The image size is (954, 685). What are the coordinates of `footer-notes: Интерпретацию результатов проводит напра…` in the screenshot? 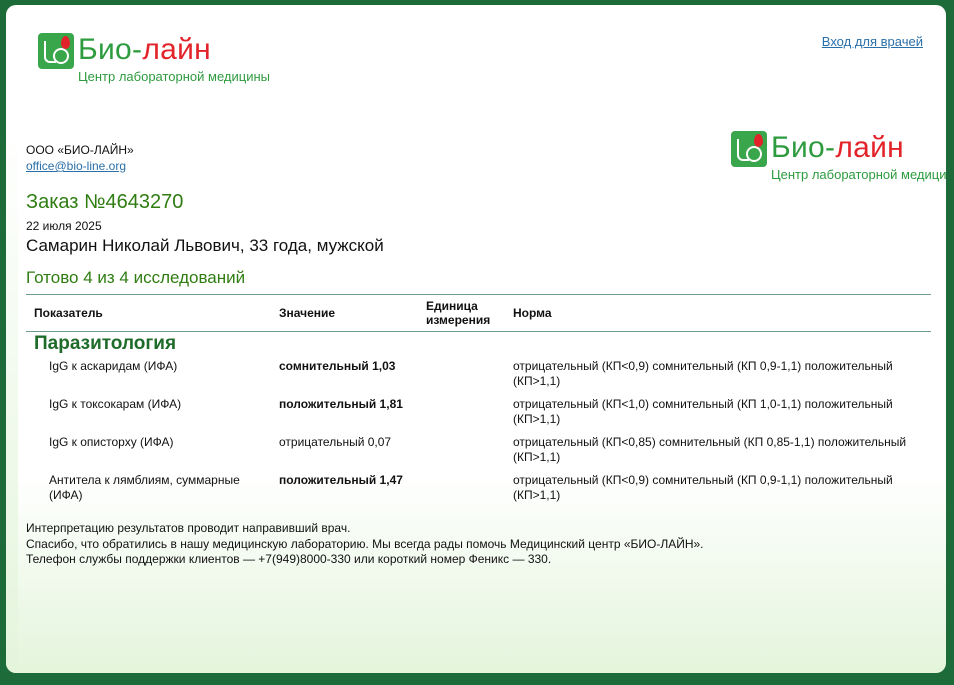 It's located at (365, 544).